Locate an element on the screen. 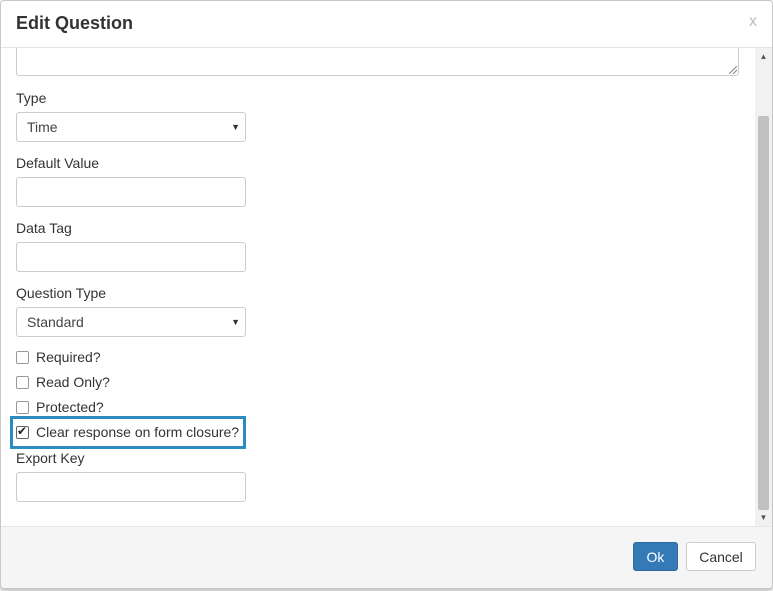 This screenshot has width=773, height=591. type-select: Time ▼ is located at coordinates (131, 127).